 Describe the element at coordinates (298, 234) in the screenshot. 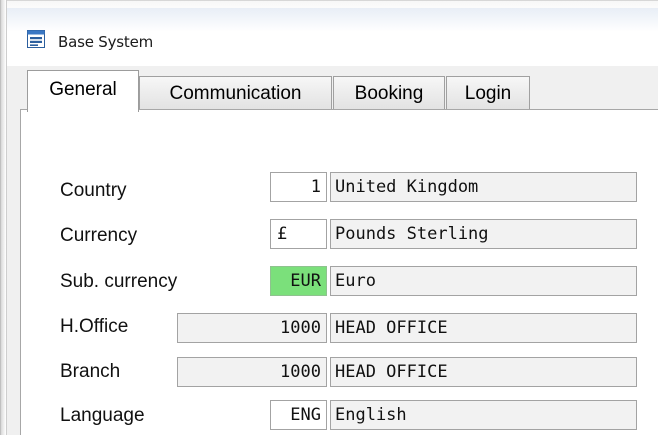

I see `currency-code-field: £` at that location.